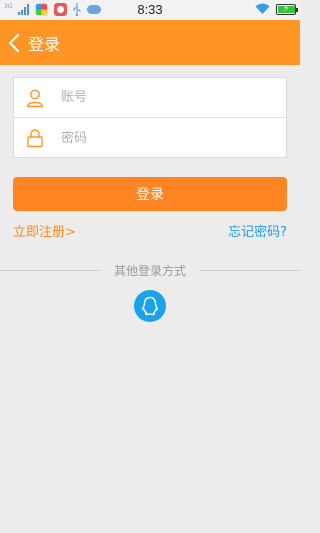 Image resolution: width=320 pixels, height=533 pixels. I want to click on other-login-divider: 其他登录方式, so click(150, 270).